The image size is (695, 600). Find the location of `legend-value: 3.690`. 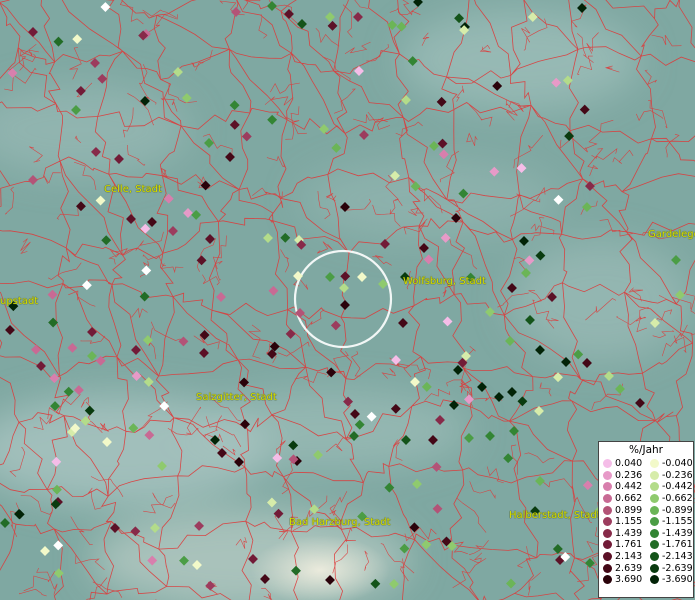

legend-value: 3.690 is located at coordinates (629, 580).